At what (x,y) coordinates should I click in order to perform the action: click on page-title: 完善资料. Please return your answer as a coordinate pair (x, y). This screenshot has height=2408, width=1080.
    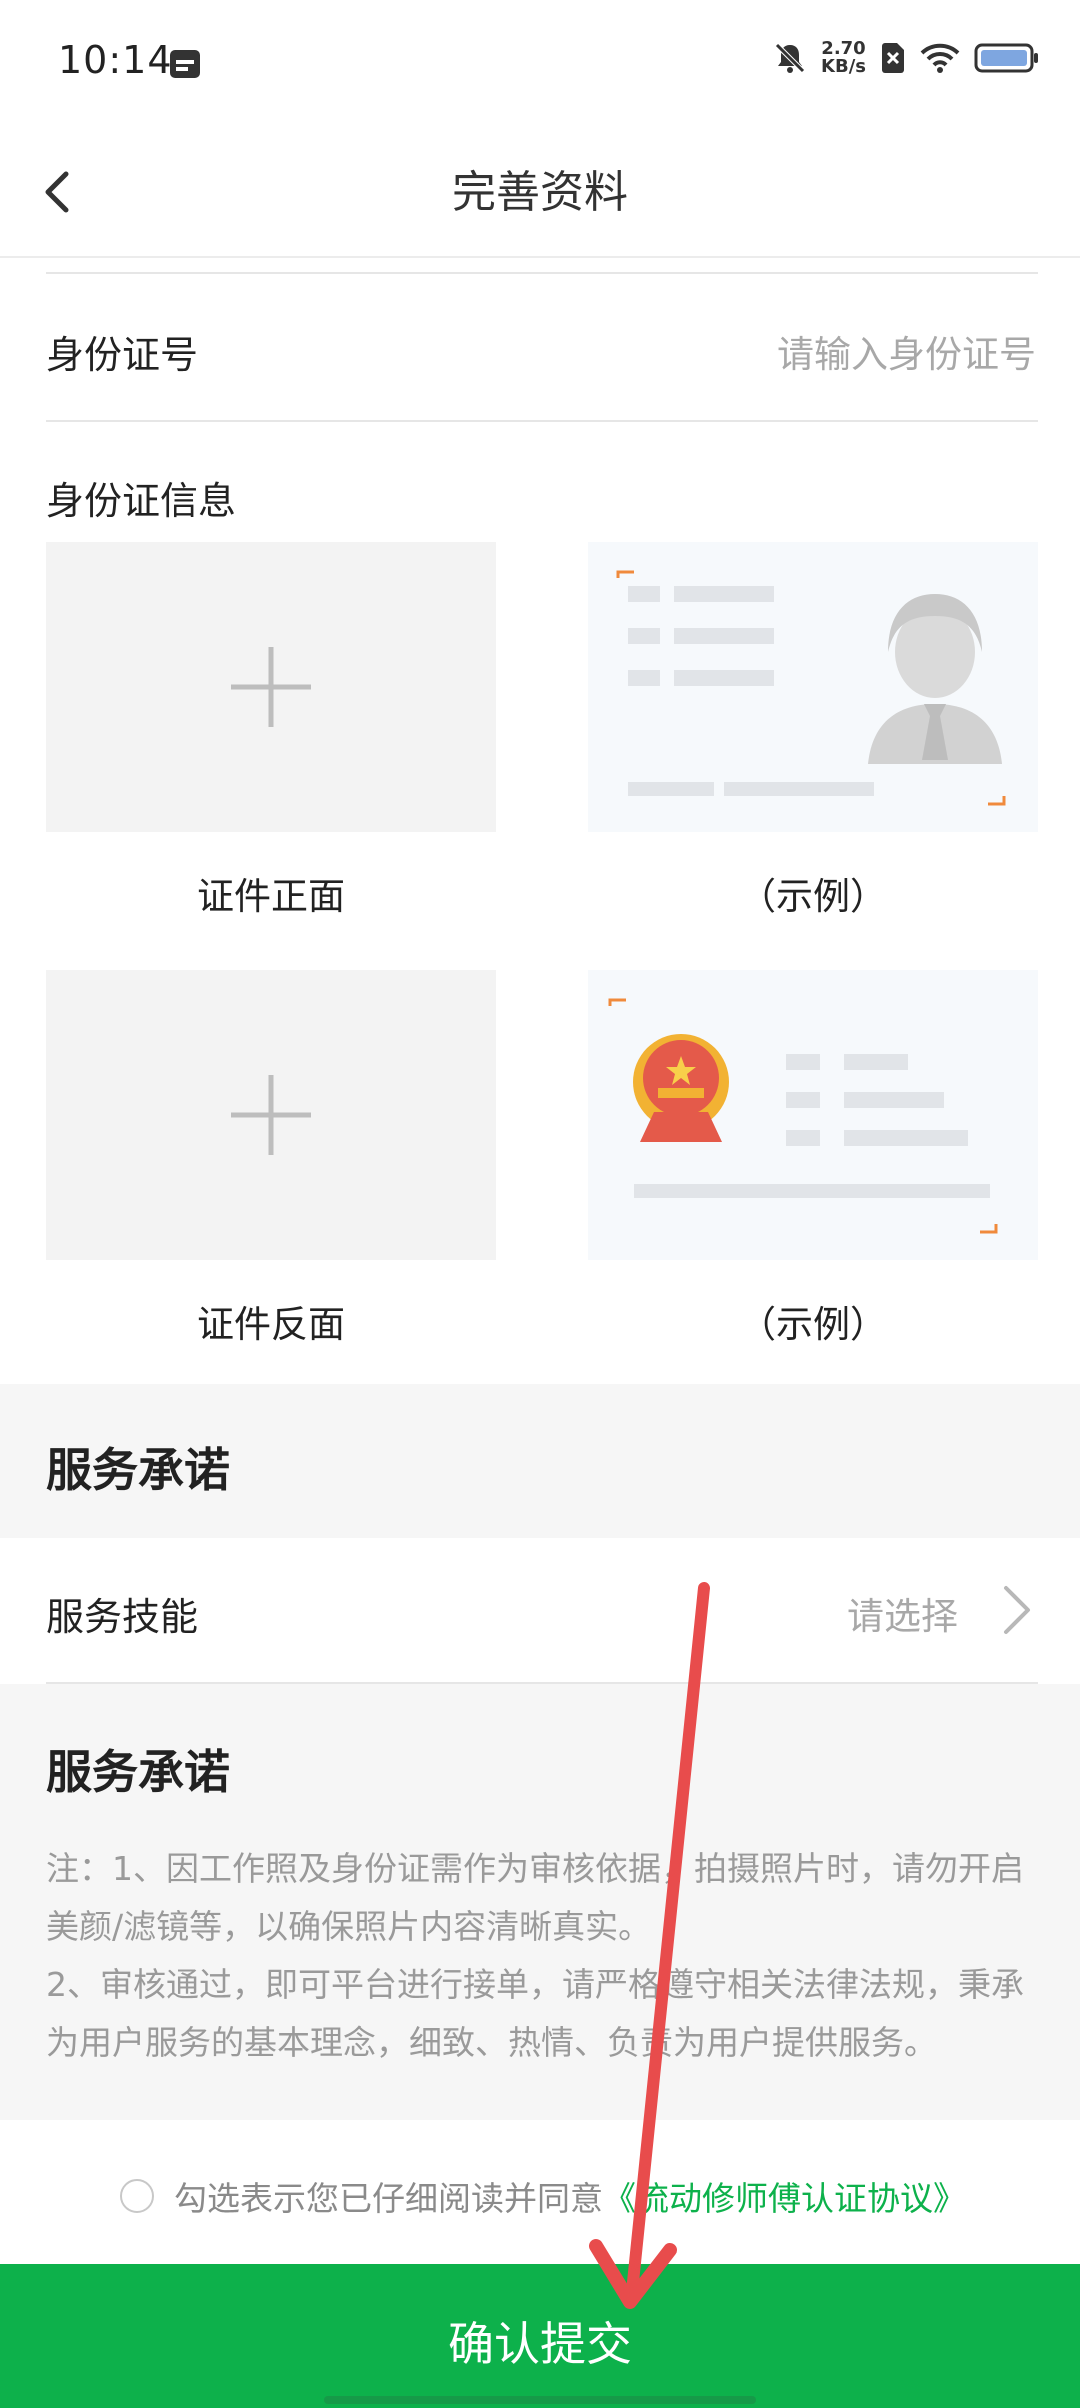
    Looking at the image, I should click on (540, 192).